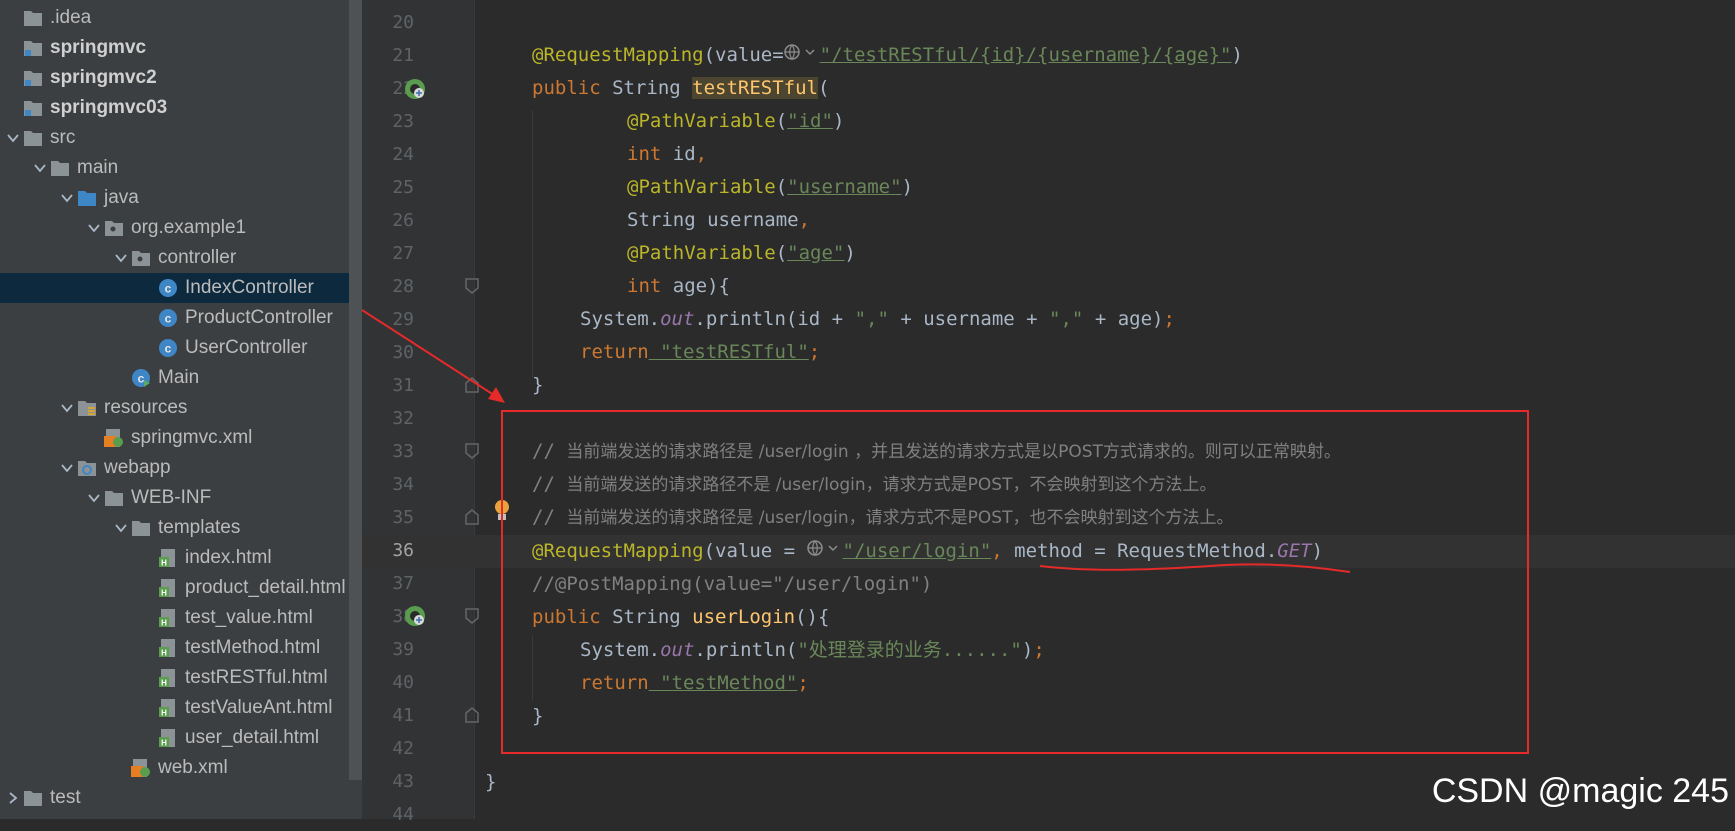 This screenshot has width=1735, height=831. I want to click on project-tree-scrollbar, so click(355, 390).